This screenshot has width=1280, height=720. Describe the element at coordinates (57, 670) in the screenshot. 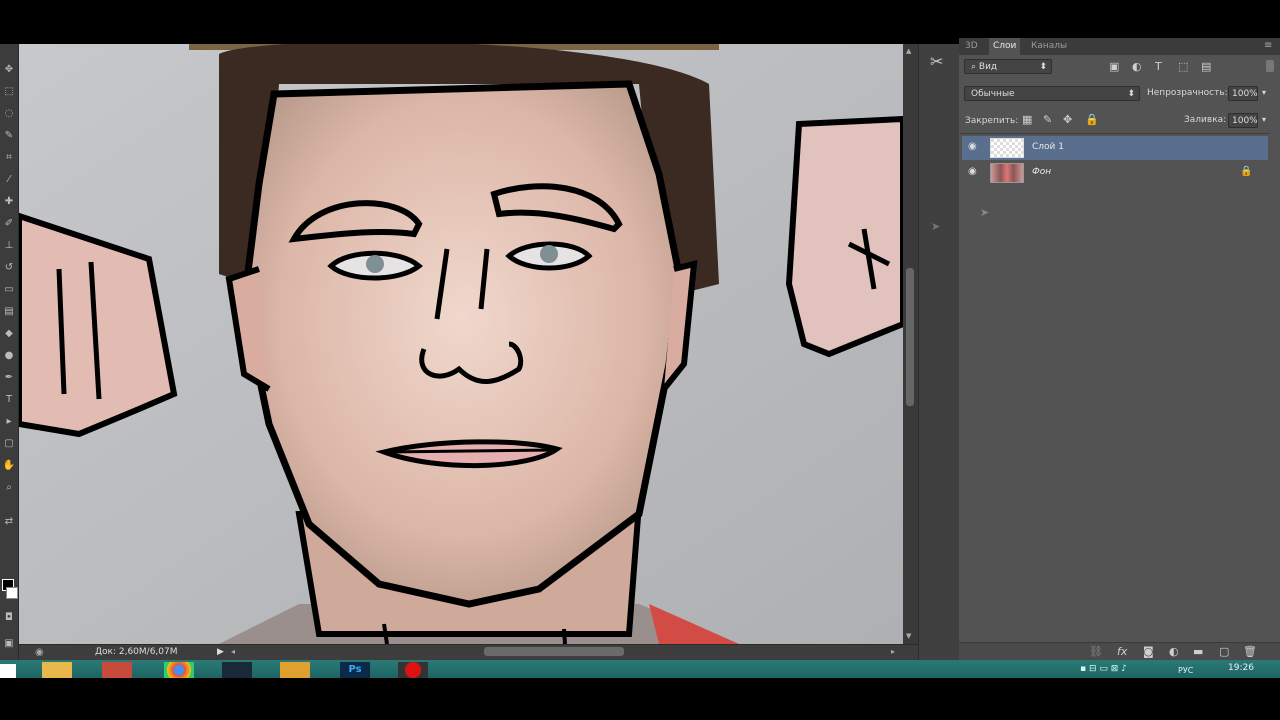

I see `file-explorer-icon` at that location.